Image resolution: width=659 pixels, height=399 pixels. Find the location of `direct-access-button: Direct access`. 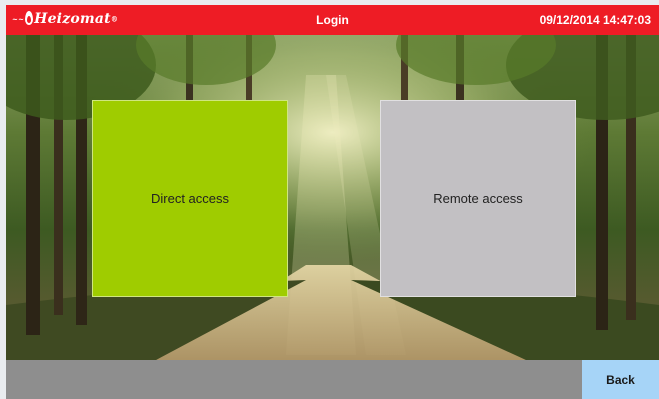

direct-access-button: Direct access is located at coordinates (190, 198).